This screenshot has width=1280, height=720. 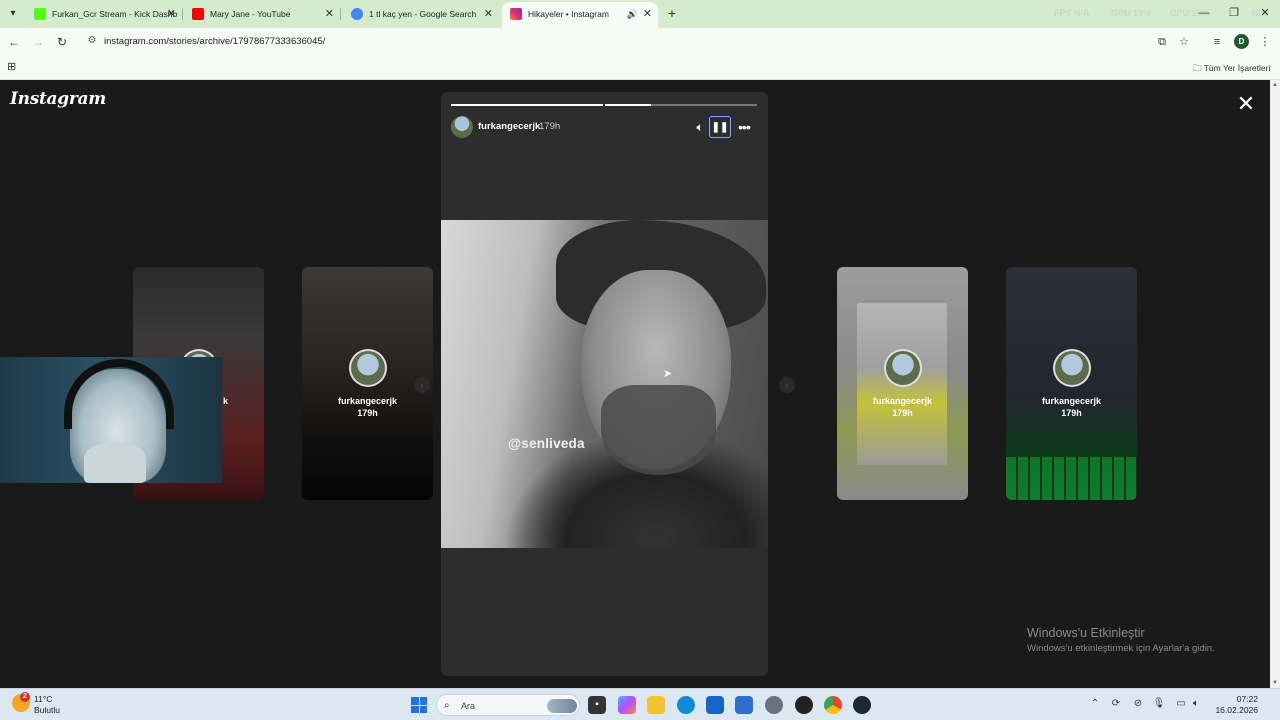 I want to click on tab-google: 1 tl kaç yen - Google Search ✕, so click(x=421, y=15).